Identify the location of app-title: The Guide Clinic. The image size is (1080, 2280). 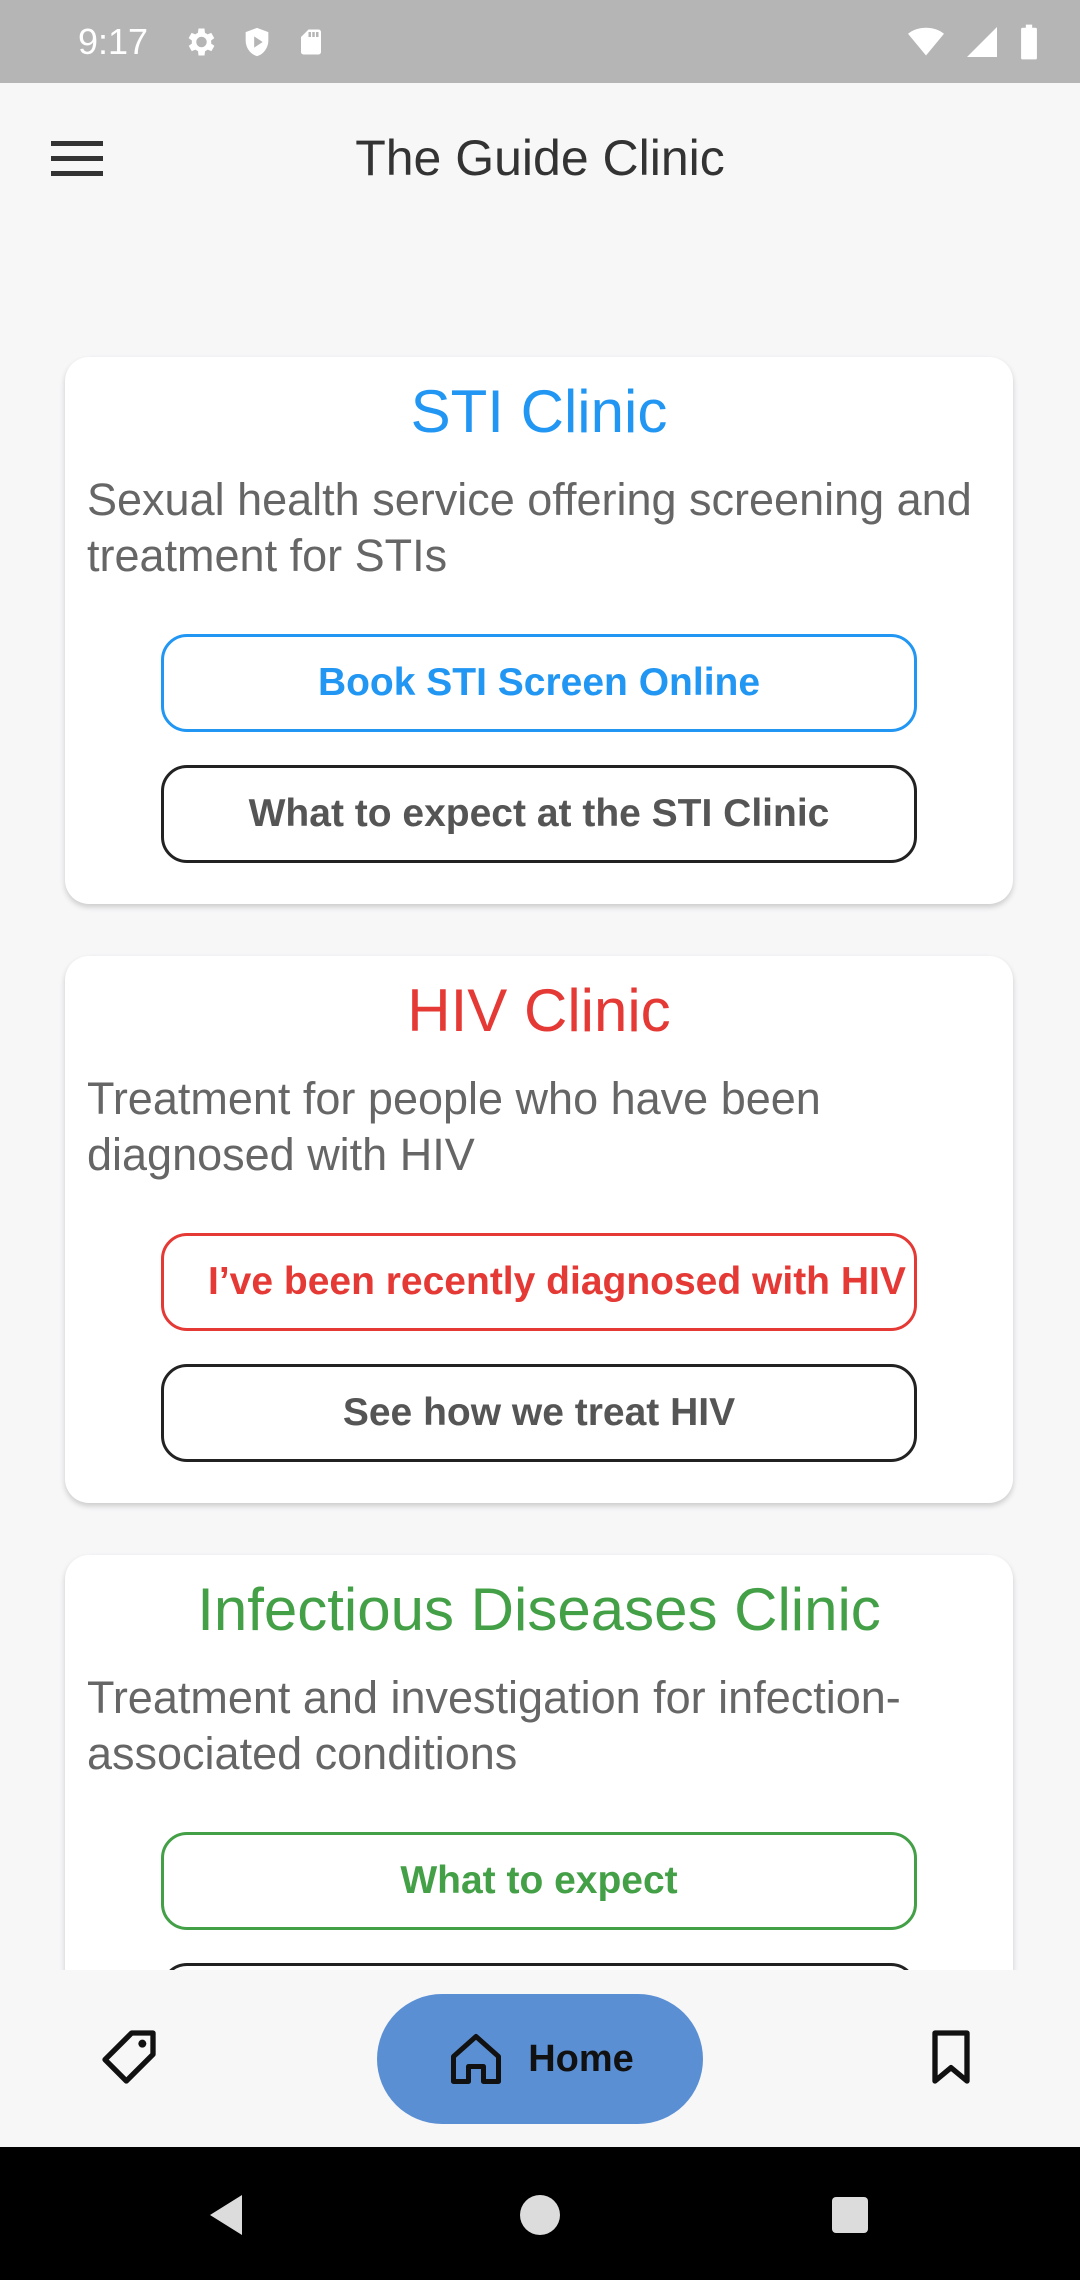
(540, 158).